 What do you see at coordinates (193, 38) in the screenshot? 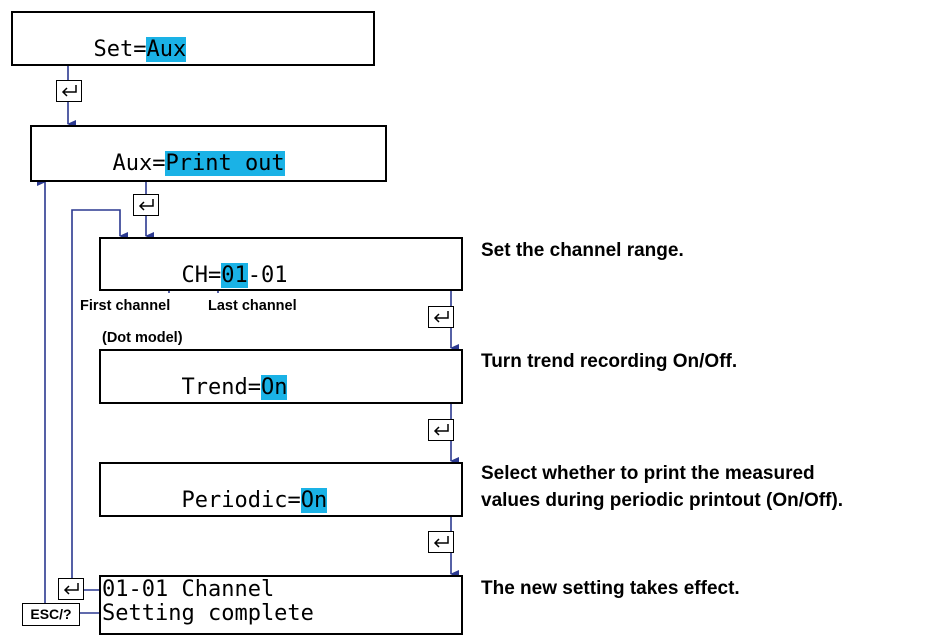
I see `screen-set: Set=Aux` at bounding box center [193, 38].